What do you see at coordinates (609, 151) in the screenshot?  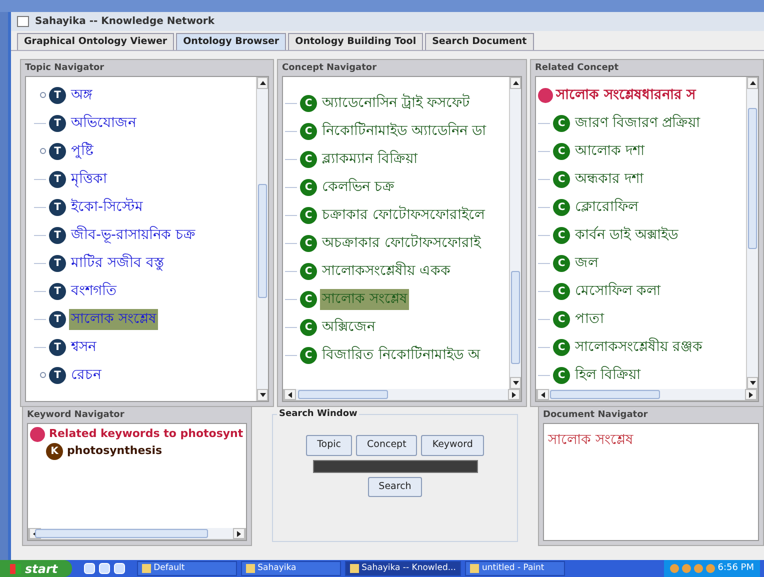 I see `tree-item: আলোক দশা` at bounding box center [609, 151].